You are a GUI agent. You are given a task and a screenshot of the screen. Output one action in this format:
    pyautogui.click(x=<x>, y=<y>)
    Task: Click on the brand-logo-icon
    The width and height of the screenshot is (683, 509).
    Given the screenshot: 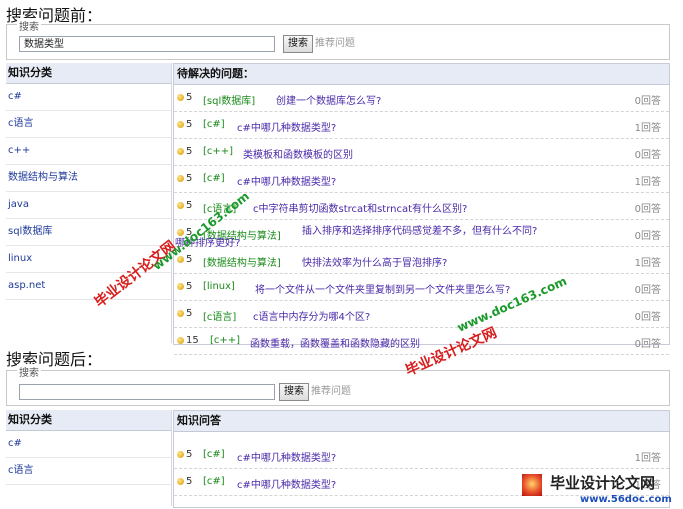 What is the action you would take?
    pyautogui.click(x=532, y=485)
    